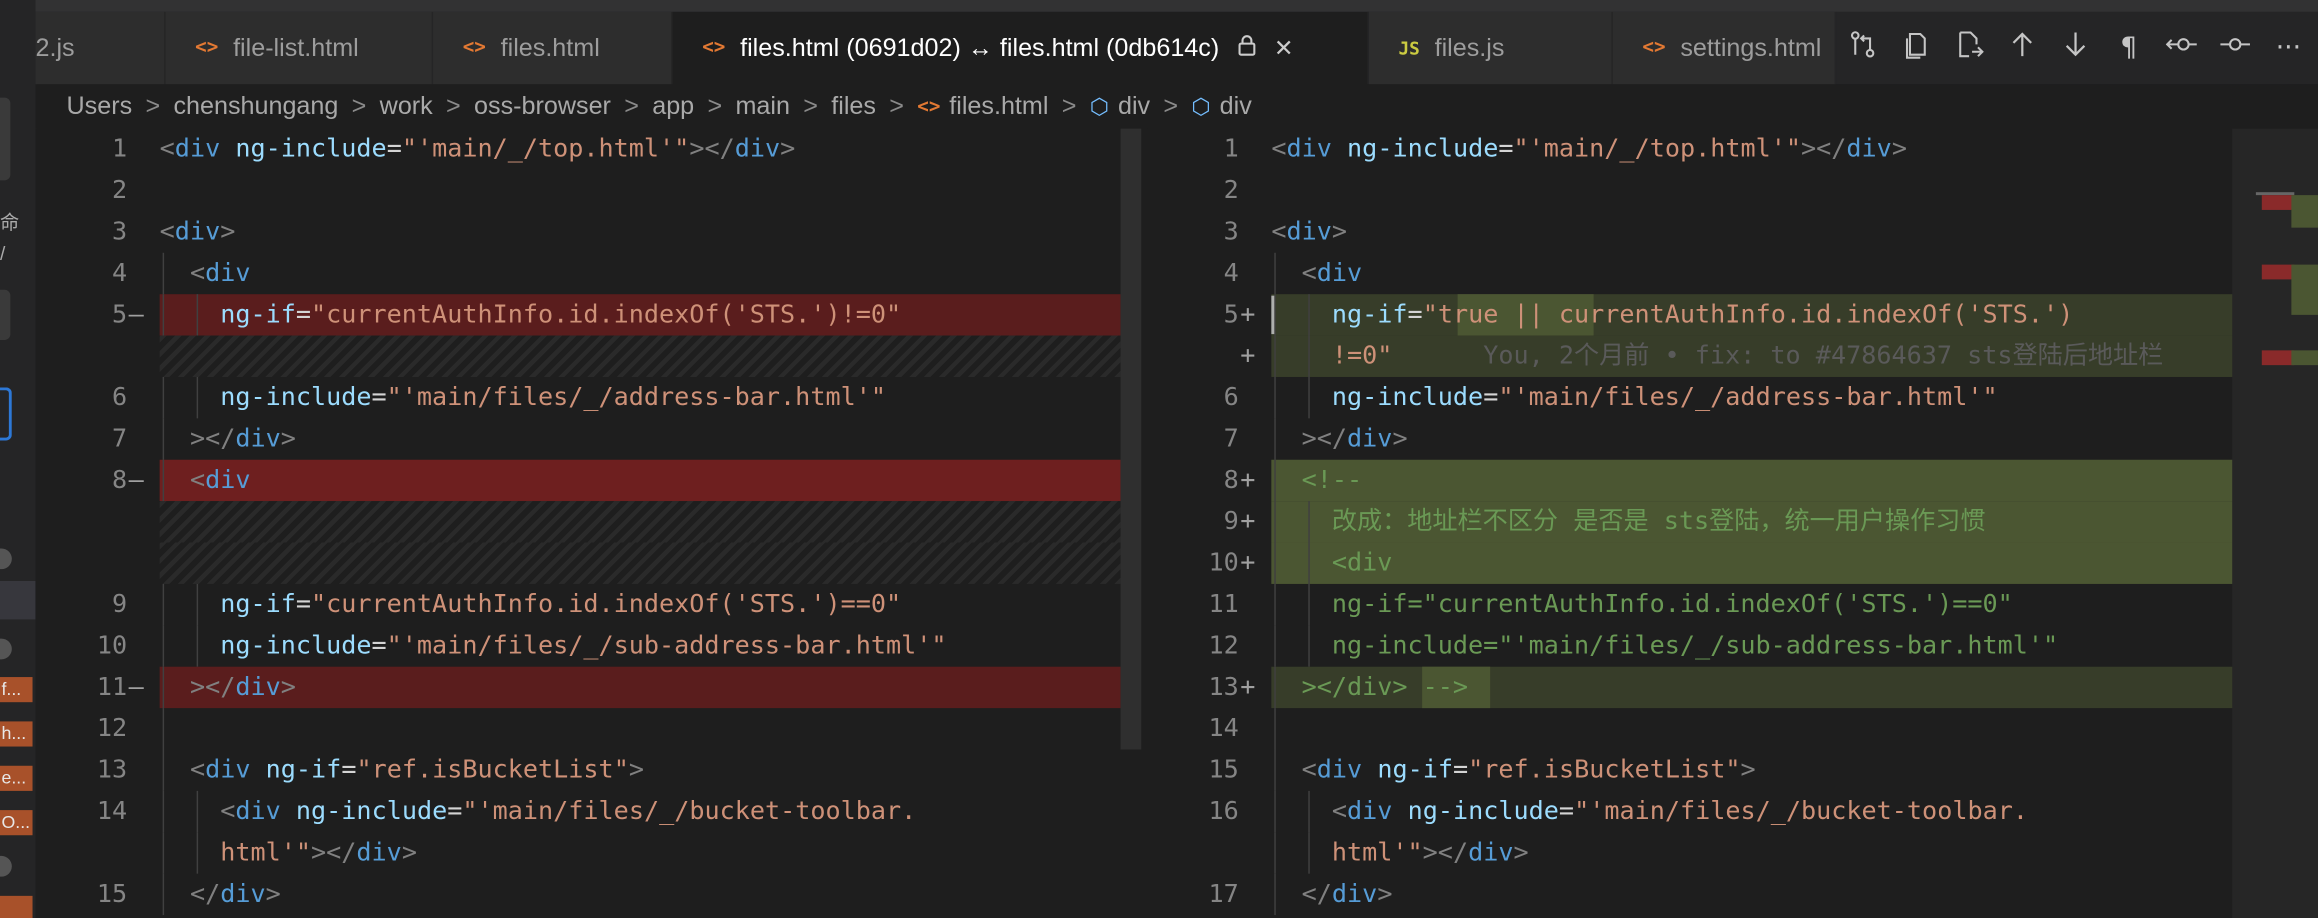  Describe the element at coordinates (1732, 894) in the screenshot. I see `code-line: 17 </div>` at that location.